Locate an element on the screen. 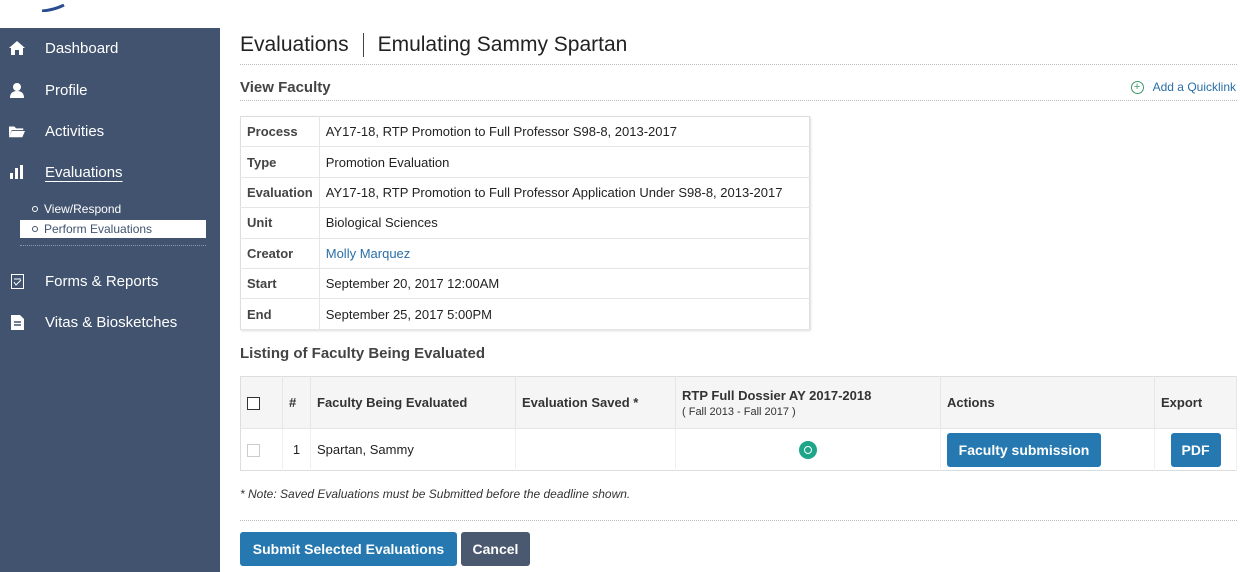 This screenshot has height=572, width=1240. sidebar-divider is located at coordinates (113, 245).